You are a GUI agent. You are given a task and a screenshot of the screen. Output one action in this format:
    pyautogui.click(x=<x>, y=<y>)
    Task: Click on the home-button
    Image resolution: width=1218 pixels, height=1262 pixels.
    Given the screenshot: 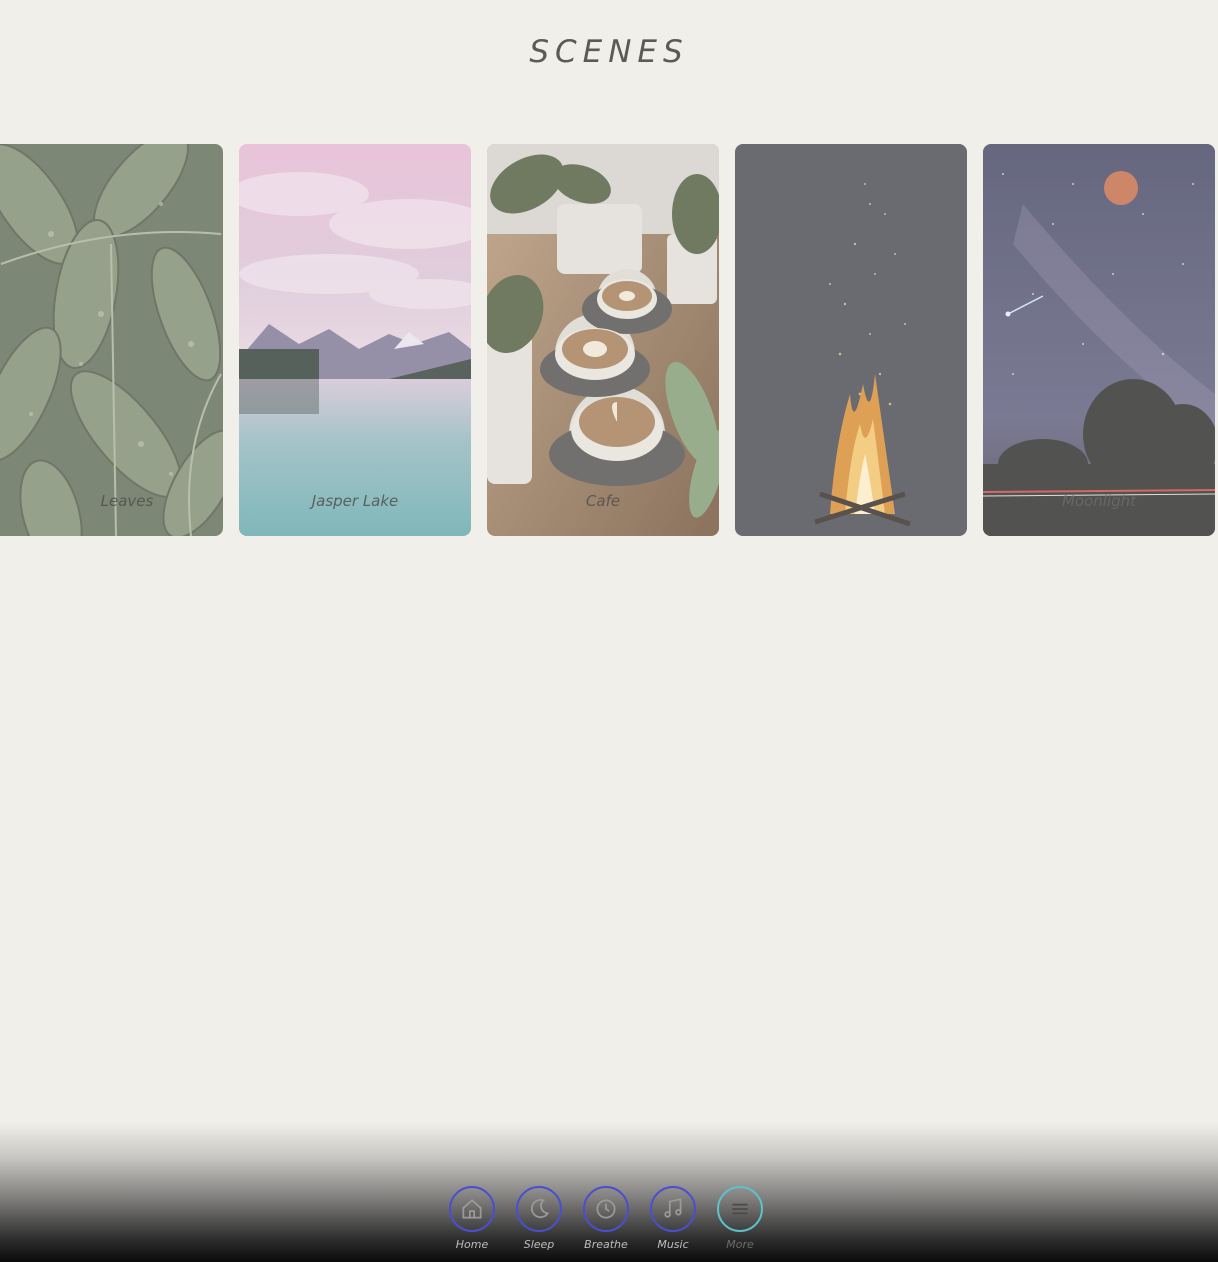 What is the action you would take?
    pyautogui.click(x=472, y=1209)
    